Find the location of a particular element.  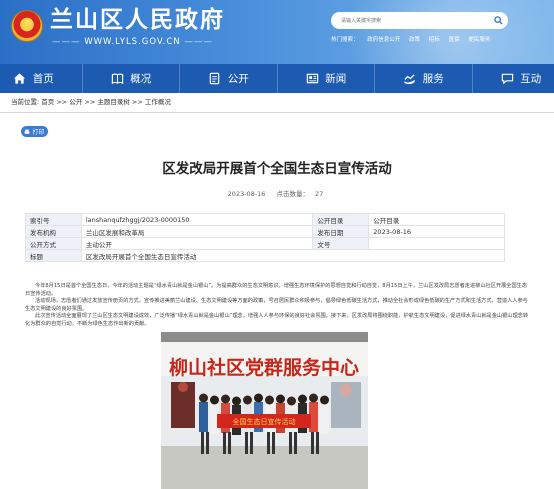

activity-photo: 柳山社区党群服务中心 全国生态日宣传活动 is located at coordinates (264, 410).